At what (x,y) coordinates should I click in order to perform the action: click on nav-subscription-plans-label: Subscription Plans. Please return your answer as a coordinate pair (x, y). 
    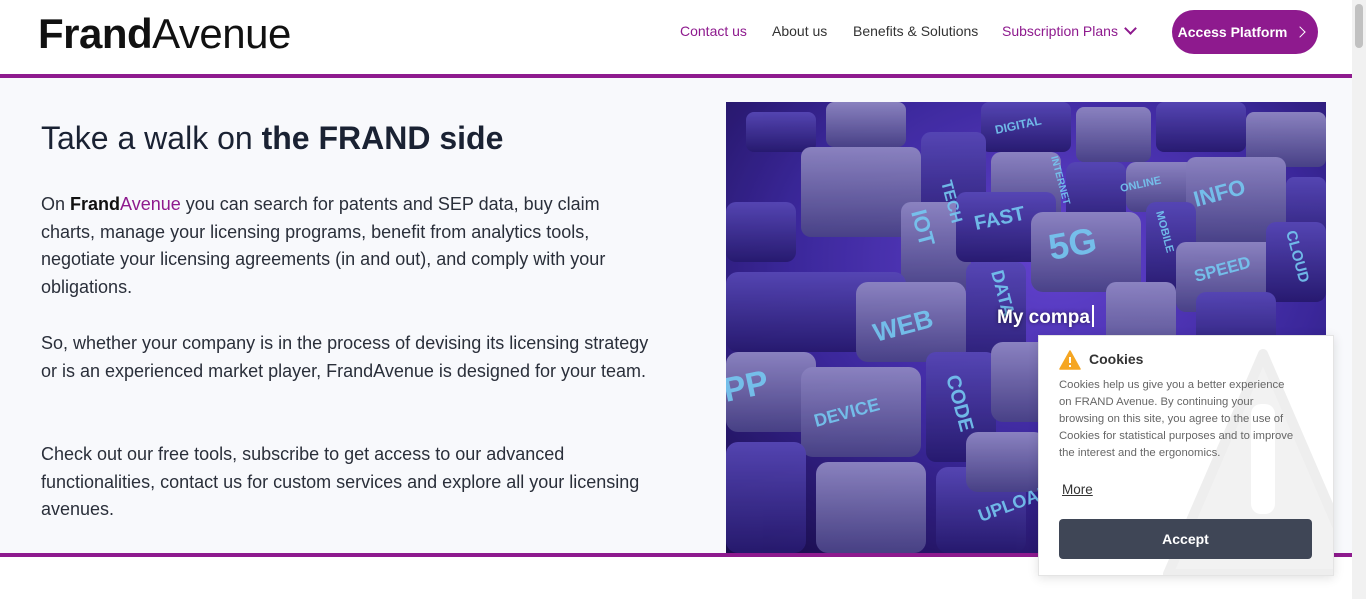
    Looking at the image, I should click on (1060, 31).